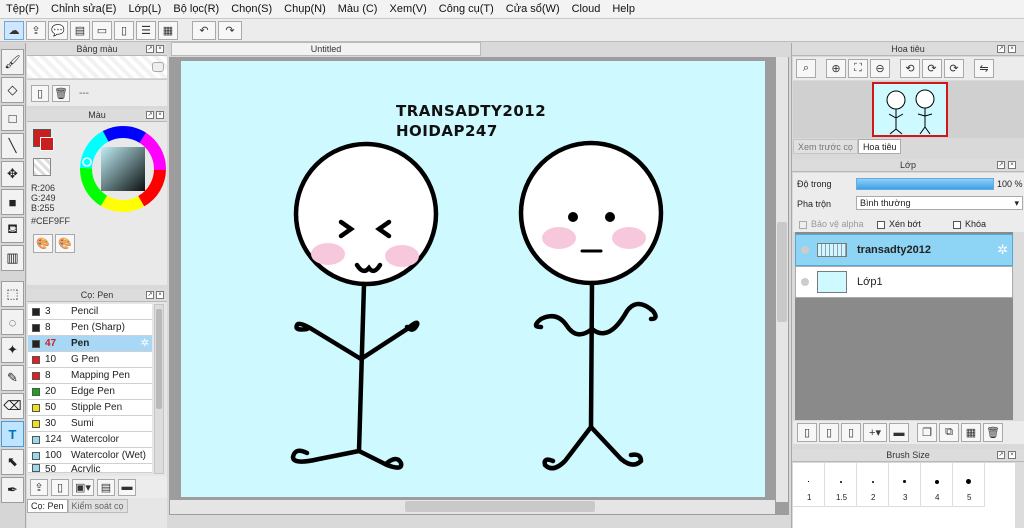 This screenshot has height=528, width=1024. Describe the element at coordinates (204, 30) in the screenshot. I see `undo-icon: ↶` at that location.